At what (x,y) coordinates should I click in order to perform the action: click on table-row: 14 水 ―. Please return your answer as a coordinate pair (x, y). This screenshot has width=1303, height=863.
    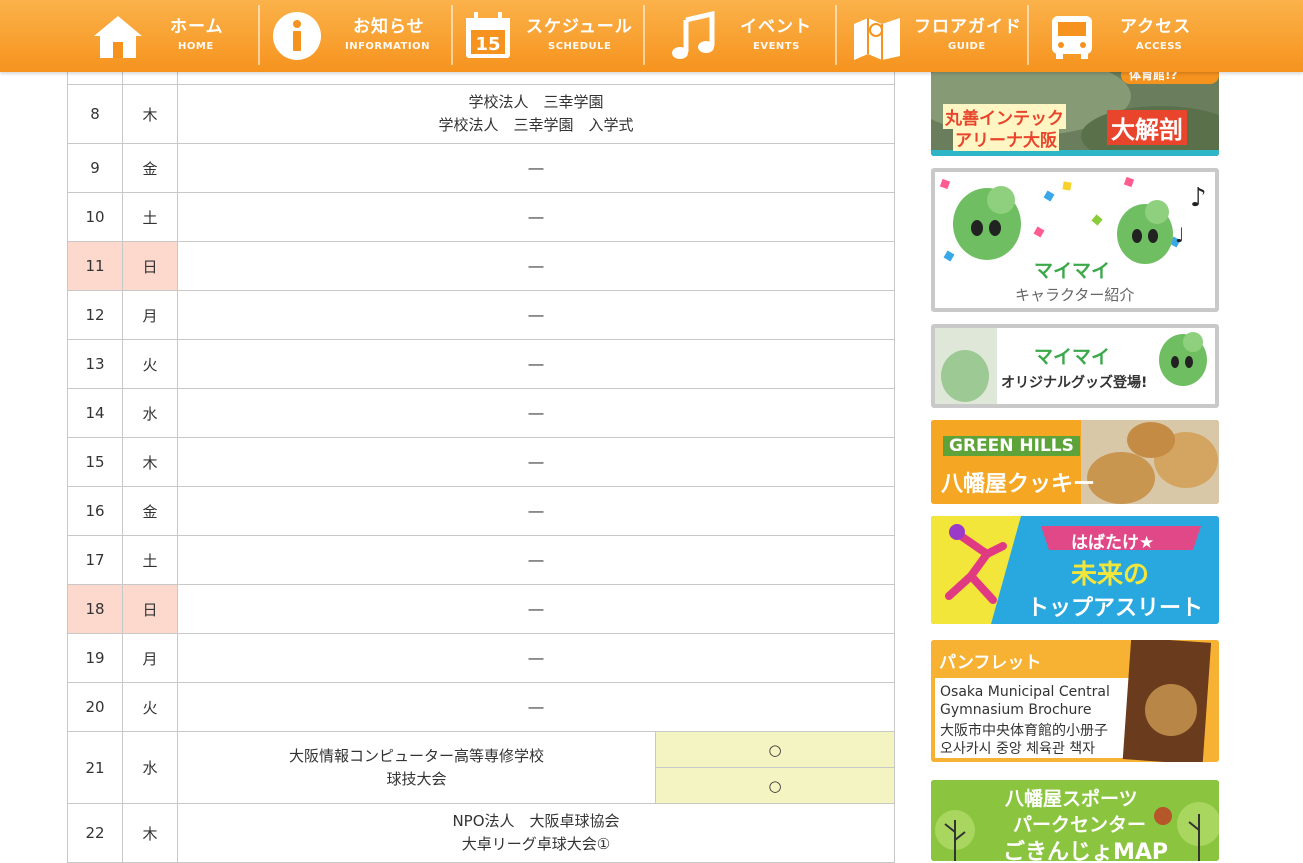
    Looking at the image, I should click on (481, 413).